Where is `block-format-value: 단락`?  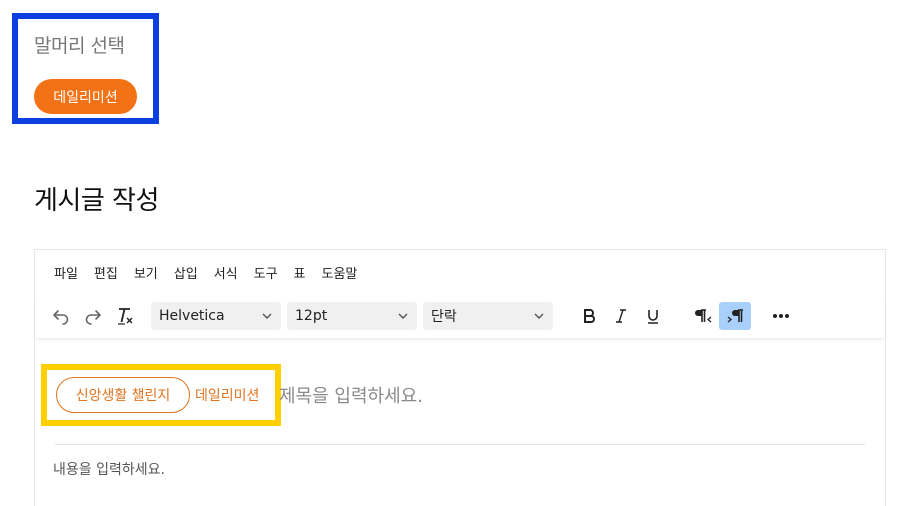 block-format-value: 단락 is located at coordinates (444, 317).